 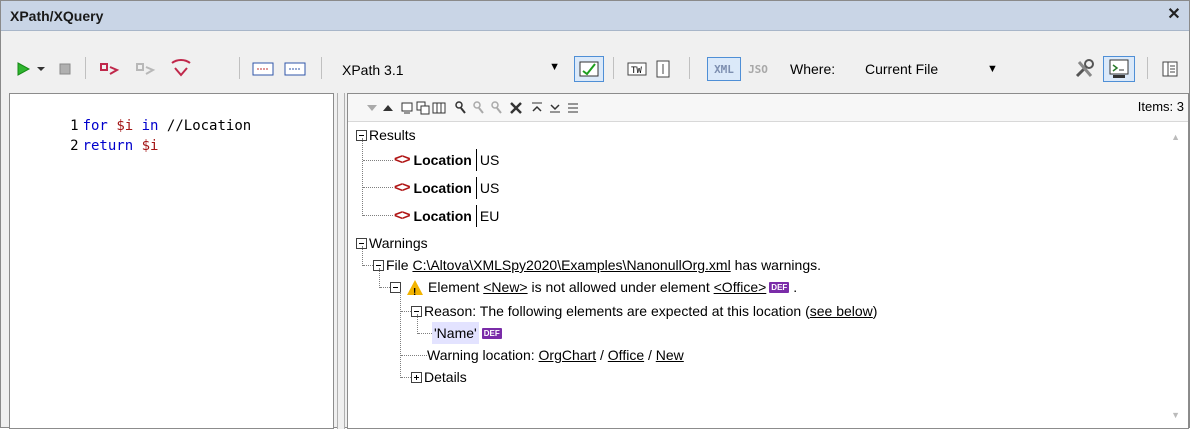 I want to click on items-count: Items: 3, so click(x=1160, y=106).